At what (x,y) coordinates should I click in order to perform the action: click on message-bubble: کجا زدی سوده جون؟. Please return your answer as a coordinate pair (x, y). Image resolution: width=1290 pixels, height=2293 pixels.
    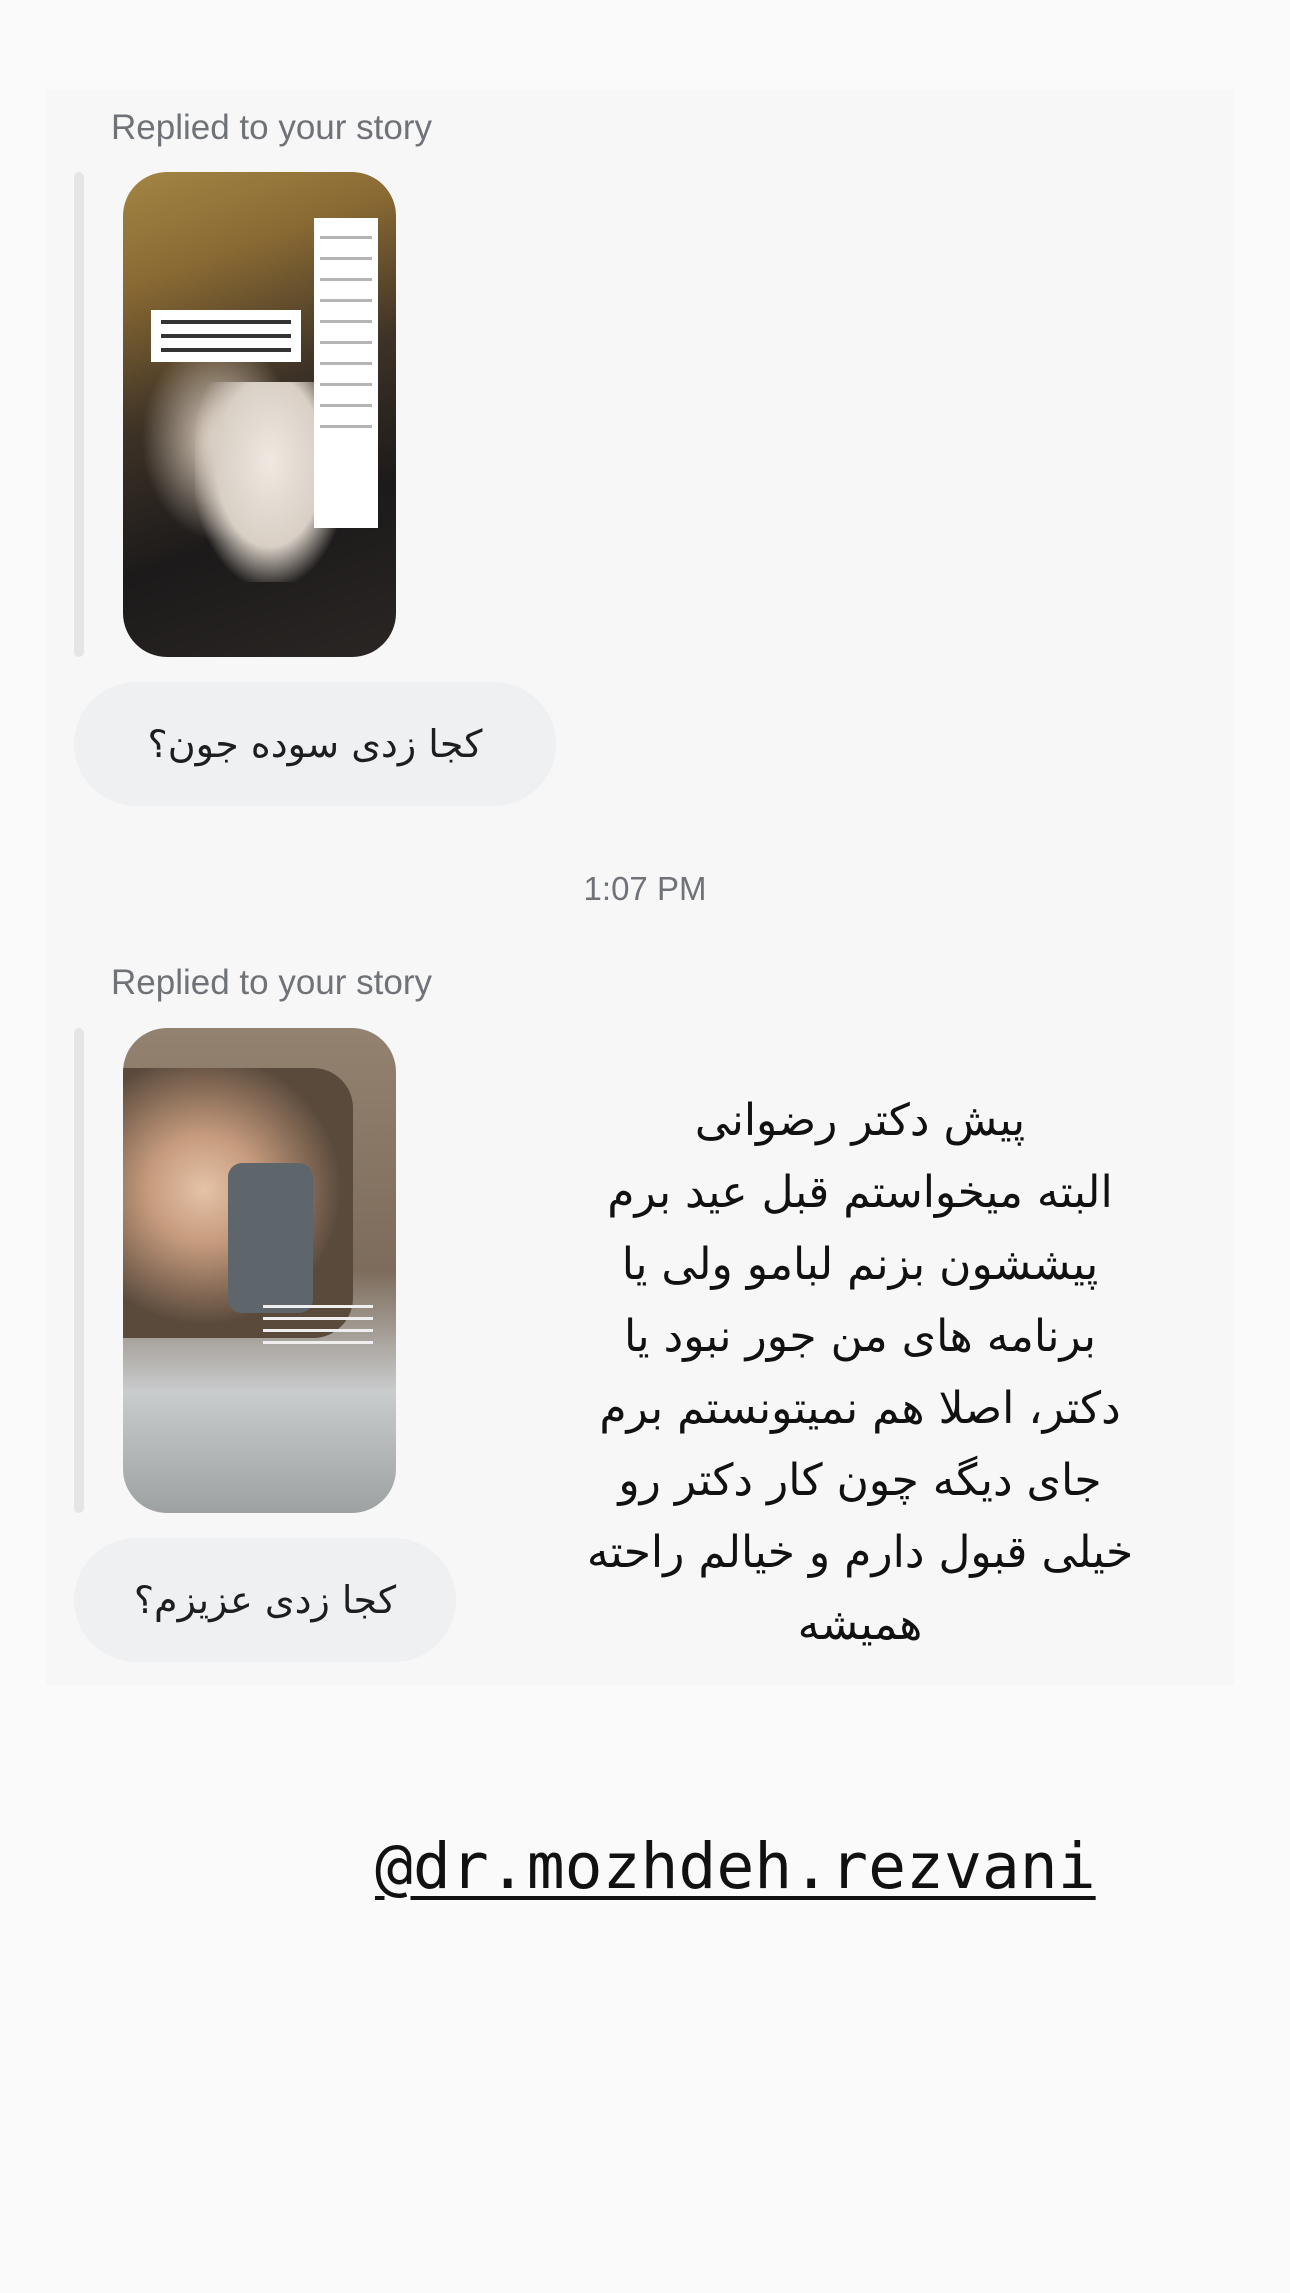
    Looking at the image, I should click on (315, 744).